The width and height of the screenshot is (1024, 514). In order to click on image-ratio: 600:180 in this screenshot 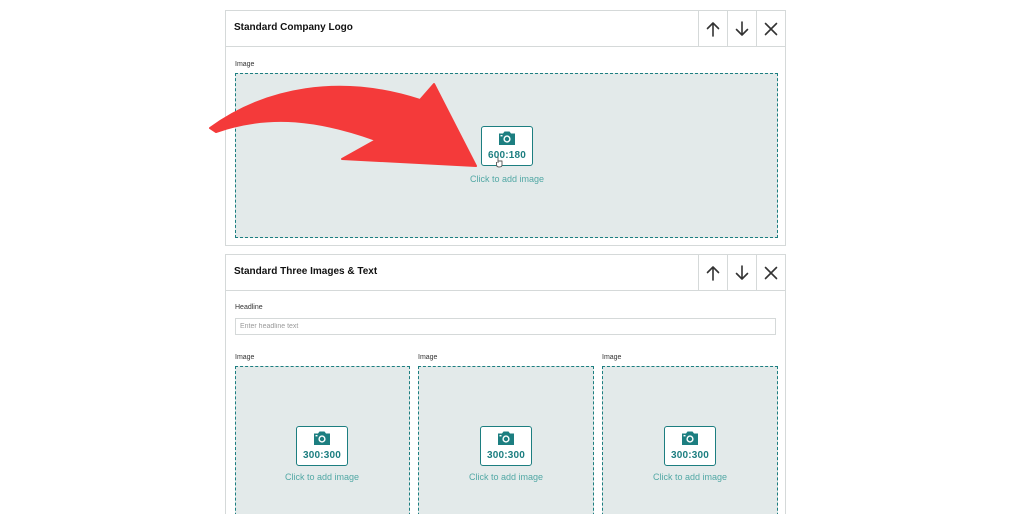, I will do `click(507, 155)`.